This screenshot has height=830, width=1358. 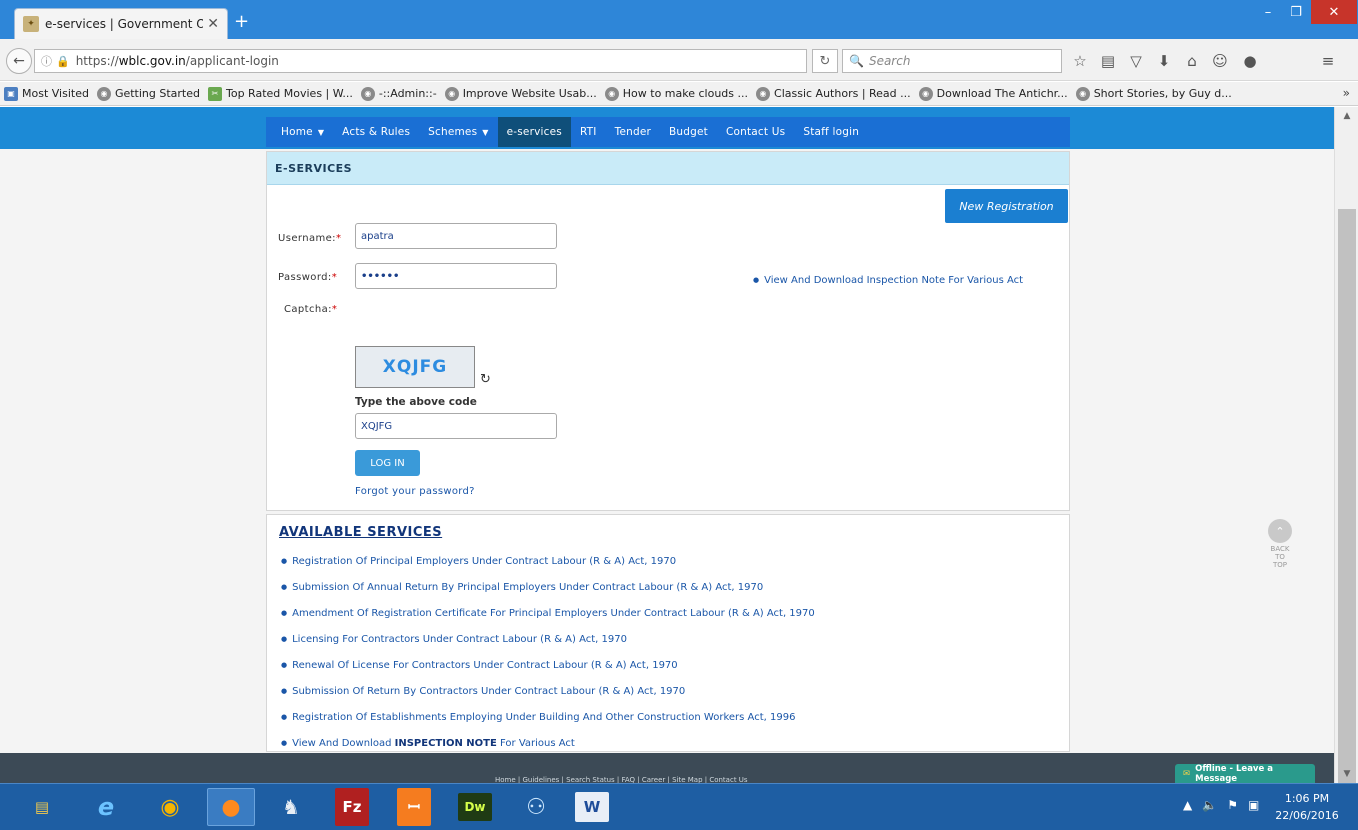 I want to click on back-to-top-label: BACK TO TOP, so click(x=1280, y=557).